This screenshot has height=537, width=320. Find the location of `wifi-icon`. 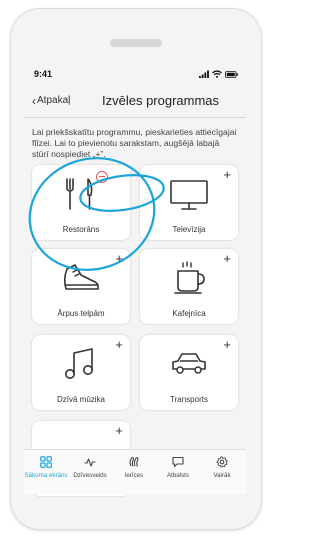

wifi-icon is located at coordinates (217, 74).